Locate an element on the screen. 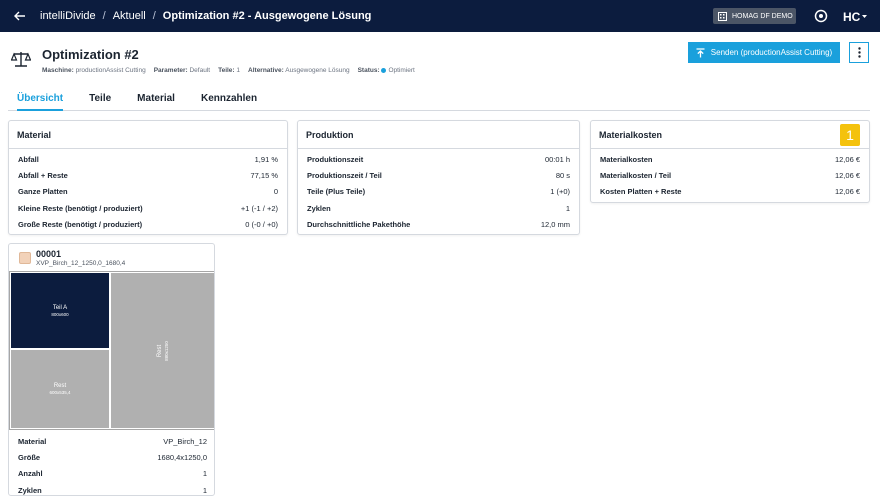 The image size is (880, 496). tab-bar: Übersicht Teile Material Kennzahlen is located at coordinates (439, 99).